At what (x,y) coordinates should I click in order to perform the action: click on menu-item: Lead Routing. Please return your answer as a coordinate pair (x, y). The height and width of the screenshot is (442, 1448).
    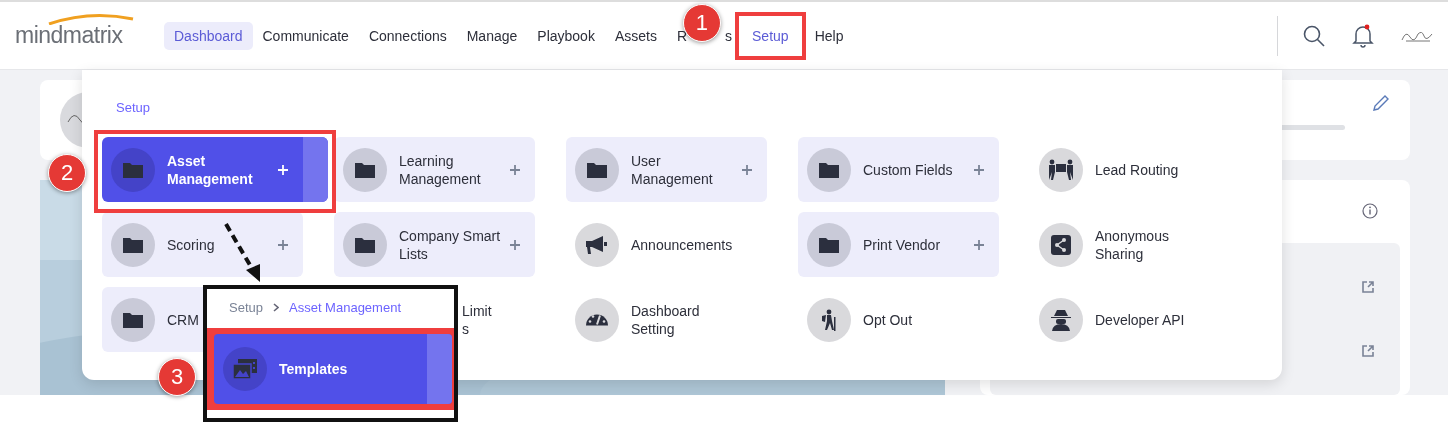
    Looking at the image, I should click on (1130, 169).